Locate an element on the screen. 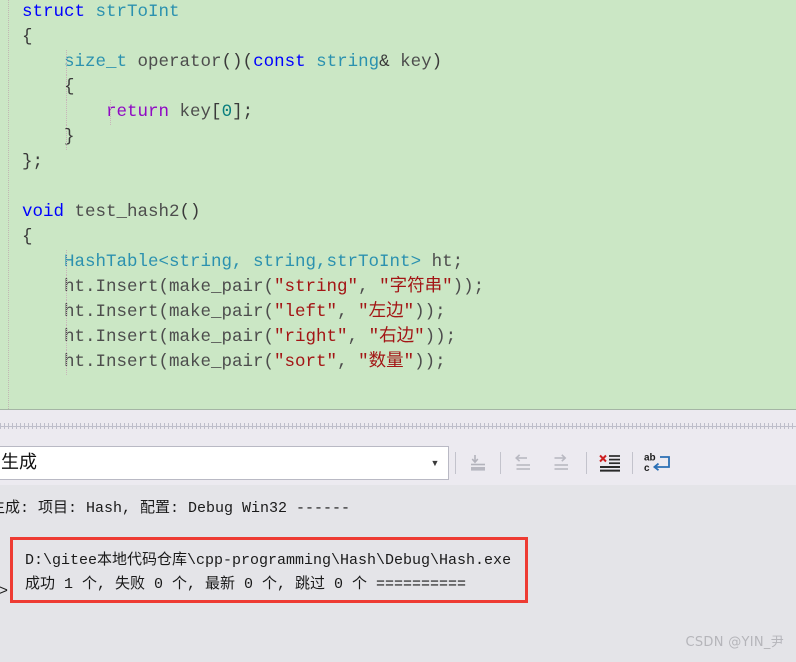  code-token: HashTable<string, string,strToInt> is located at coordinates (222, 262).